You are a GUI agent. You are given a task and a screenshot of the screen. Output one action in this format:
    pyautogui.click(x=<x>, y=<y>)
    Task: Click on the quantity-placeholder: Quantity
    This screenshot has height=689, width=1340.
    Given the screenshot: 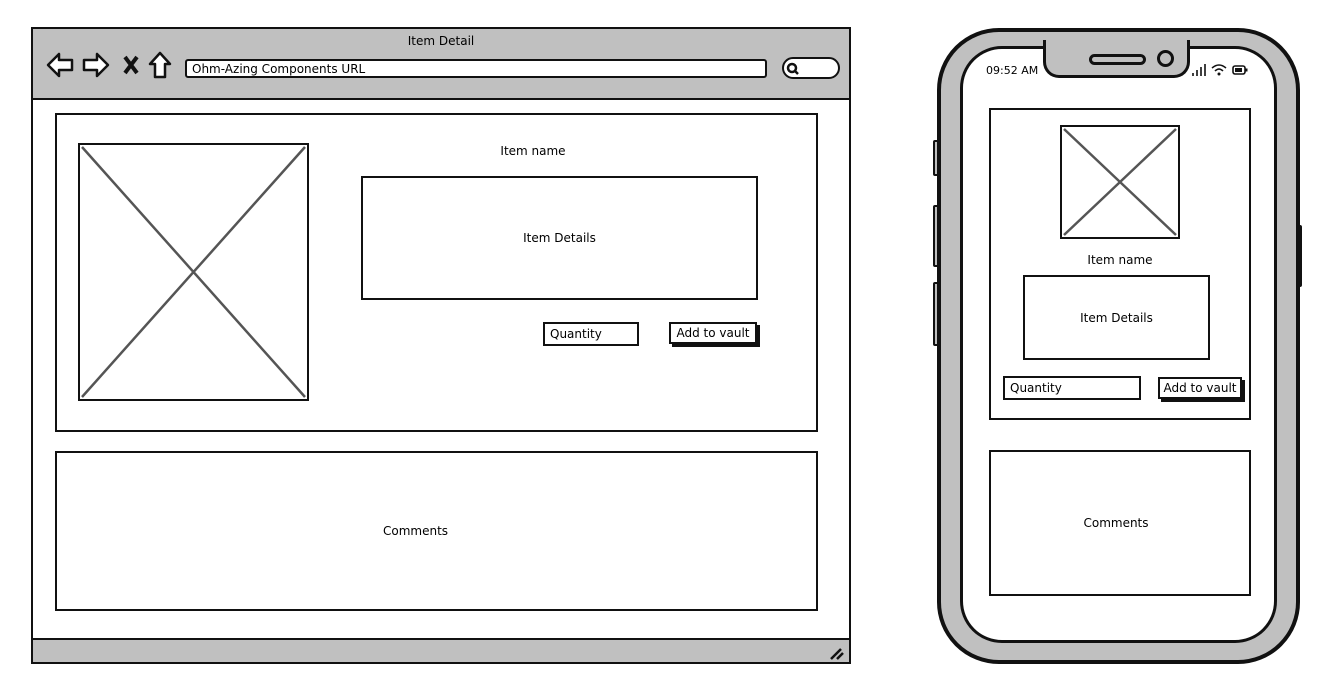 What is the action you would take?
    pyautogui.click(x=576, y=334)
    